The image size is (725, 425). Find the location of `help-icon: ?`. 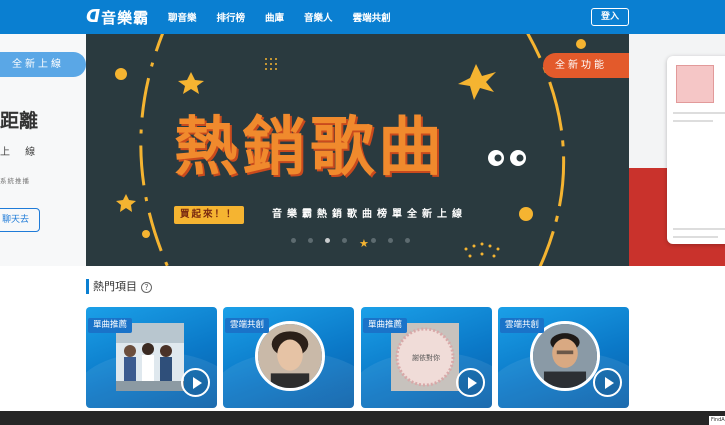

help-icon: ? is located at coordinates (146, 287).